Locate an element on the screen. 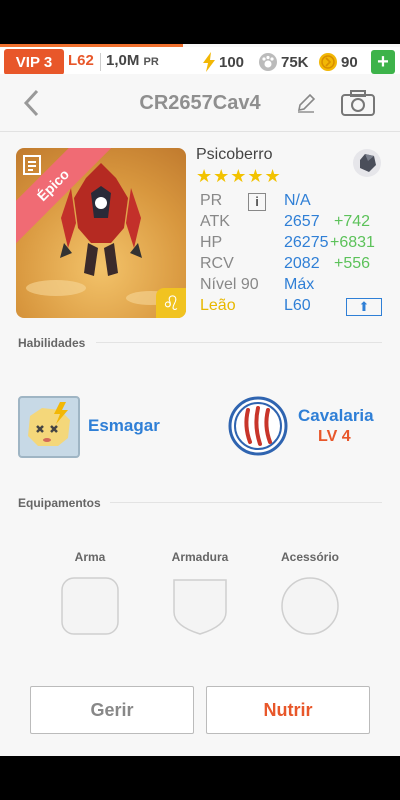 This screenshot has height=800, width=400. player-power: 1,0M PR is located at coordinates (132, 60).